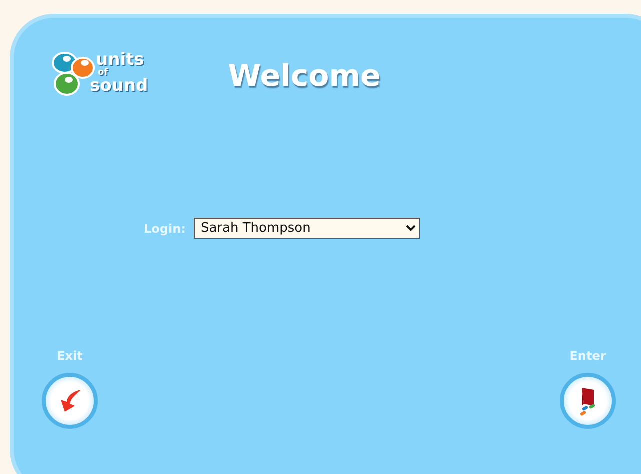  Describe the element at coordinates (165, 229) in the screenshot. I see `login-label: Login:` at that location.